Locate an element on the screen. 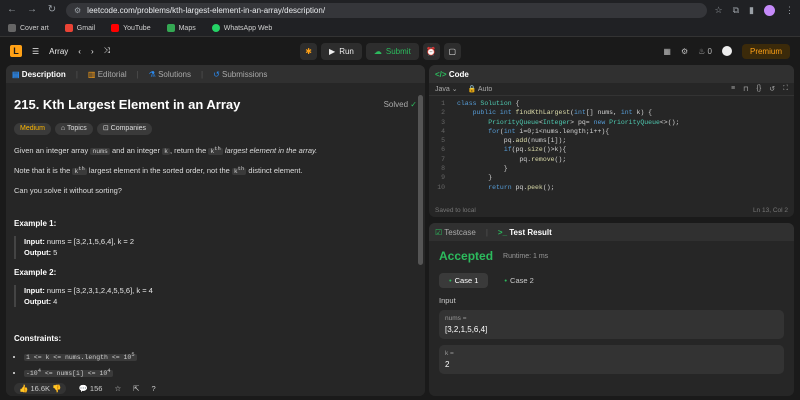  alarm-icon: ⏰ is located at coordinates (431, 51).